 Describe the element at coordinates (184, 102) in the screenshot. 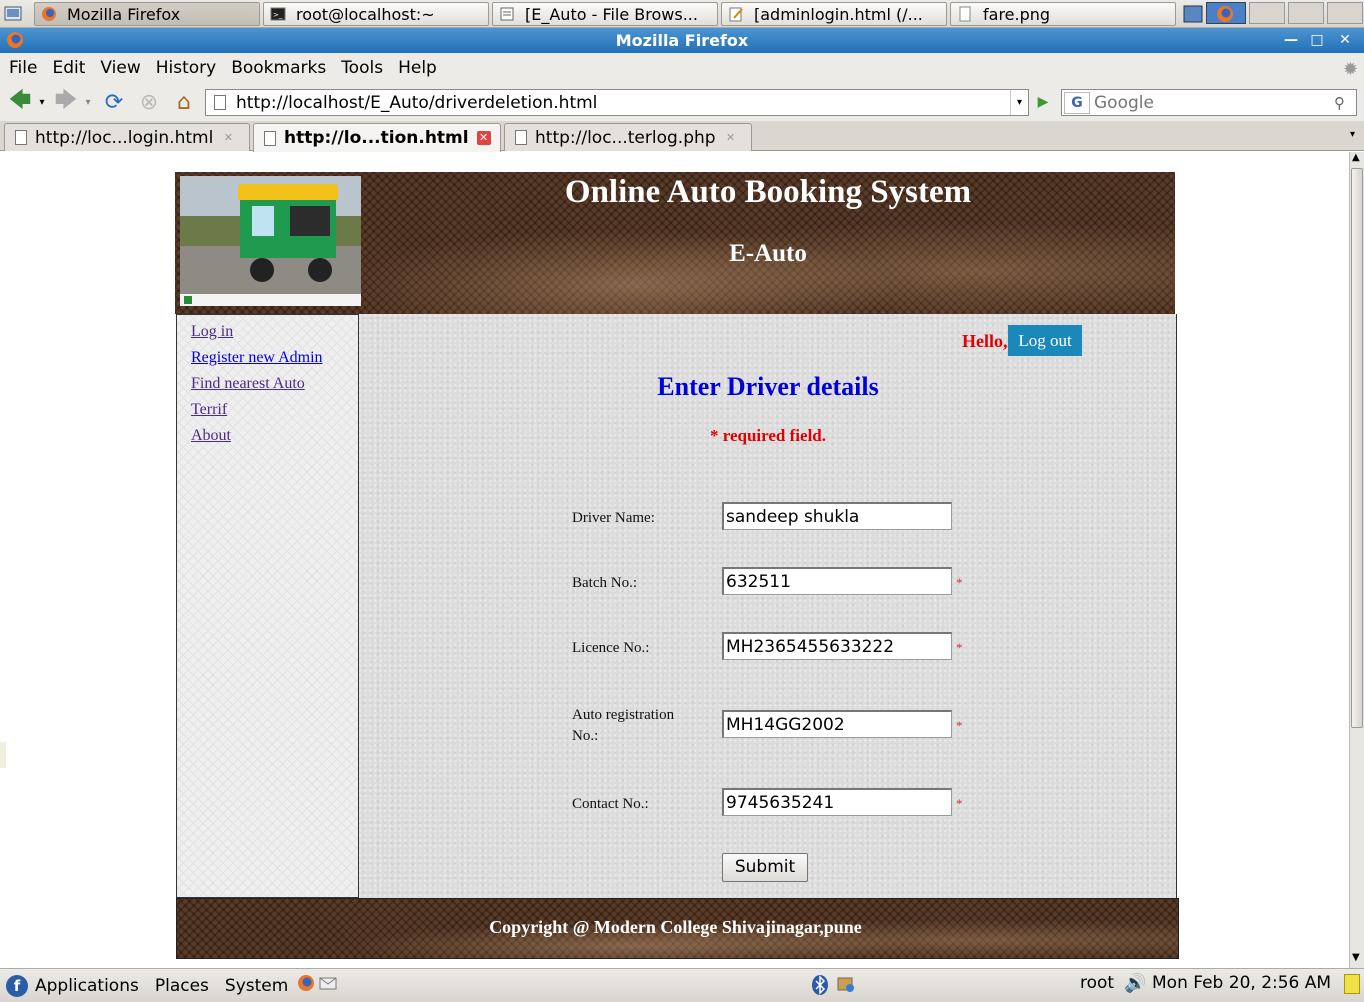

I see `home-icon: ⌂` at that location.